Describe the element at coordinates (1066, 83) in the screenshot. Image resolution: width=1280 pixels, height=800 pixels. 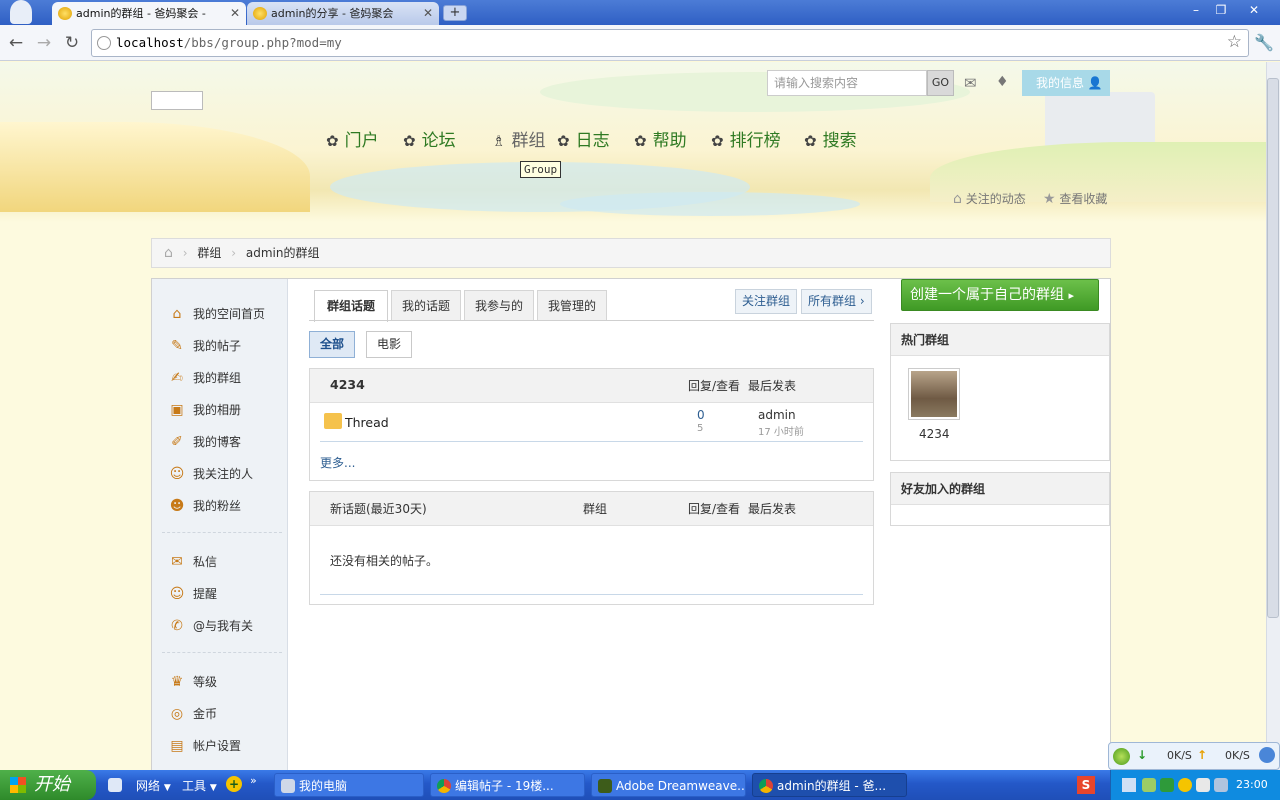
I see `my-info-button: 我的信息 👤` at that location.